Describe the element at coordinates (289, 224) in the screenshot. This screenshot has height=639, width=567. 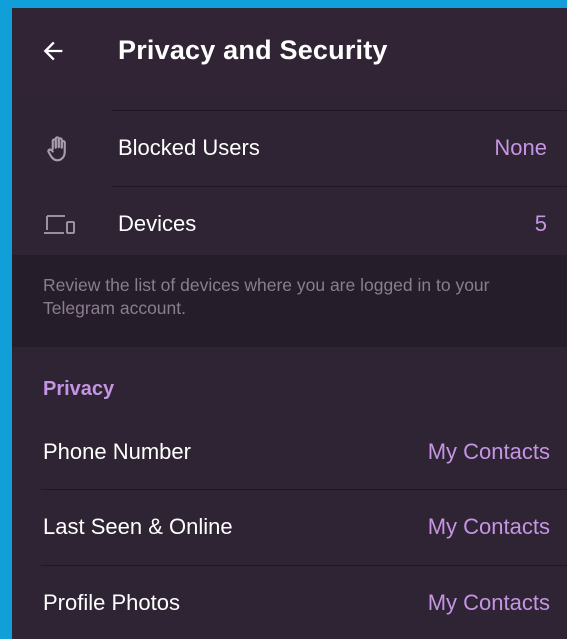
I see `devices-row: Devices 5` at that location.